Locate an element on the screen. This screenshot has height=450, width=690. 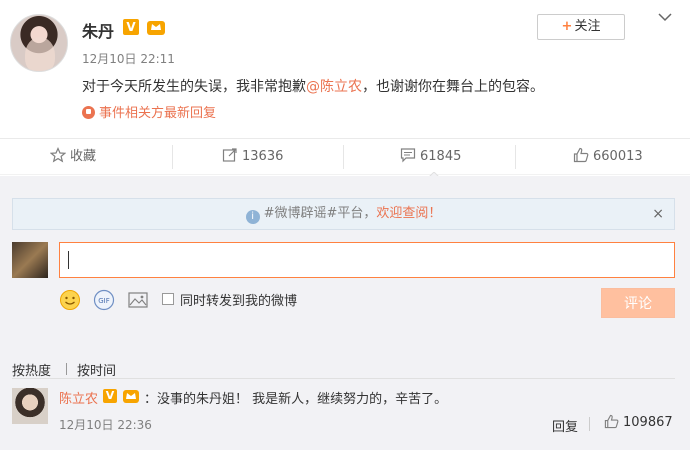
info-icon: i is located at coordinates (252, 217).